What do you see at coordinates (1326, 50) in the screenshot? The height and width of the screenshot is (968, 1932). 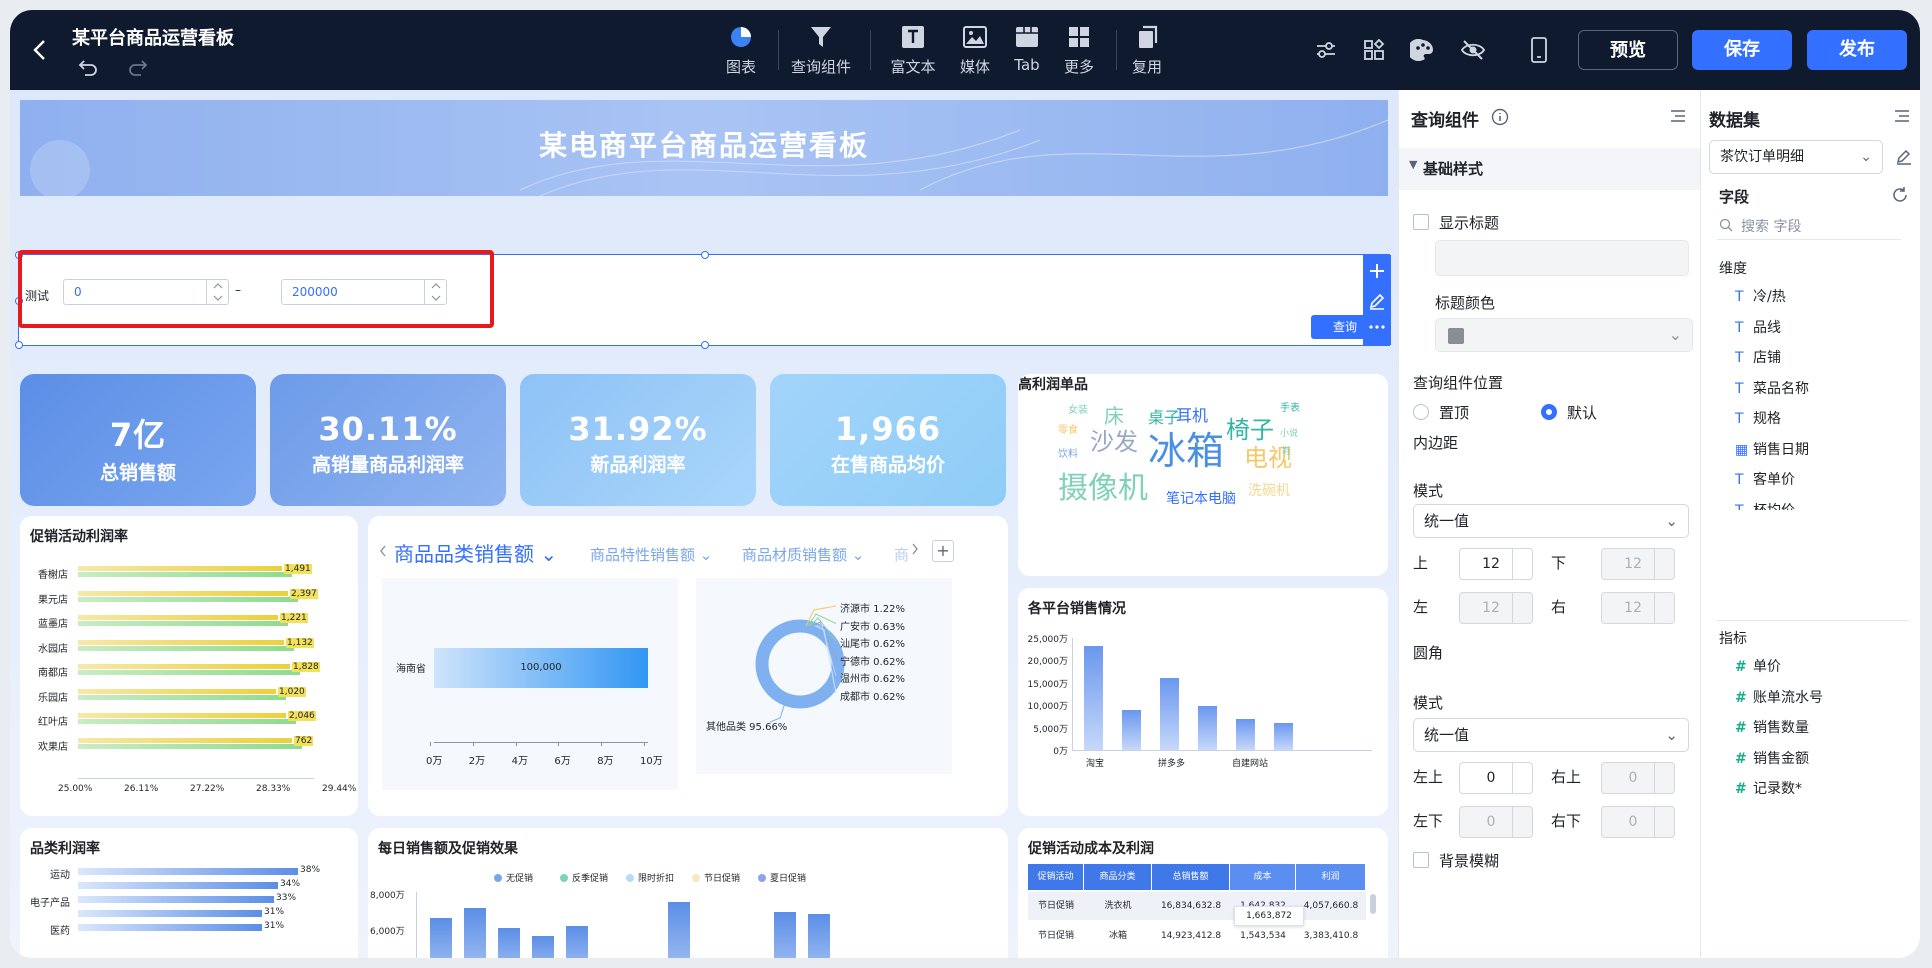 I see `settings-sliders-icon` at bounding box center [1326, 50].